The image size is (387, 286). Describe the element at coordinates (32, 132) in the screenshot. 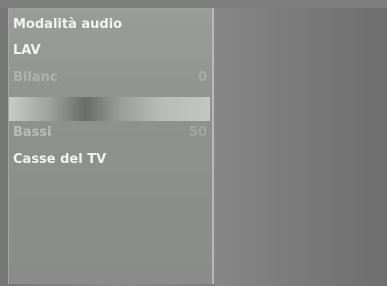

I see `menu-item-label: Bassi` at that location.